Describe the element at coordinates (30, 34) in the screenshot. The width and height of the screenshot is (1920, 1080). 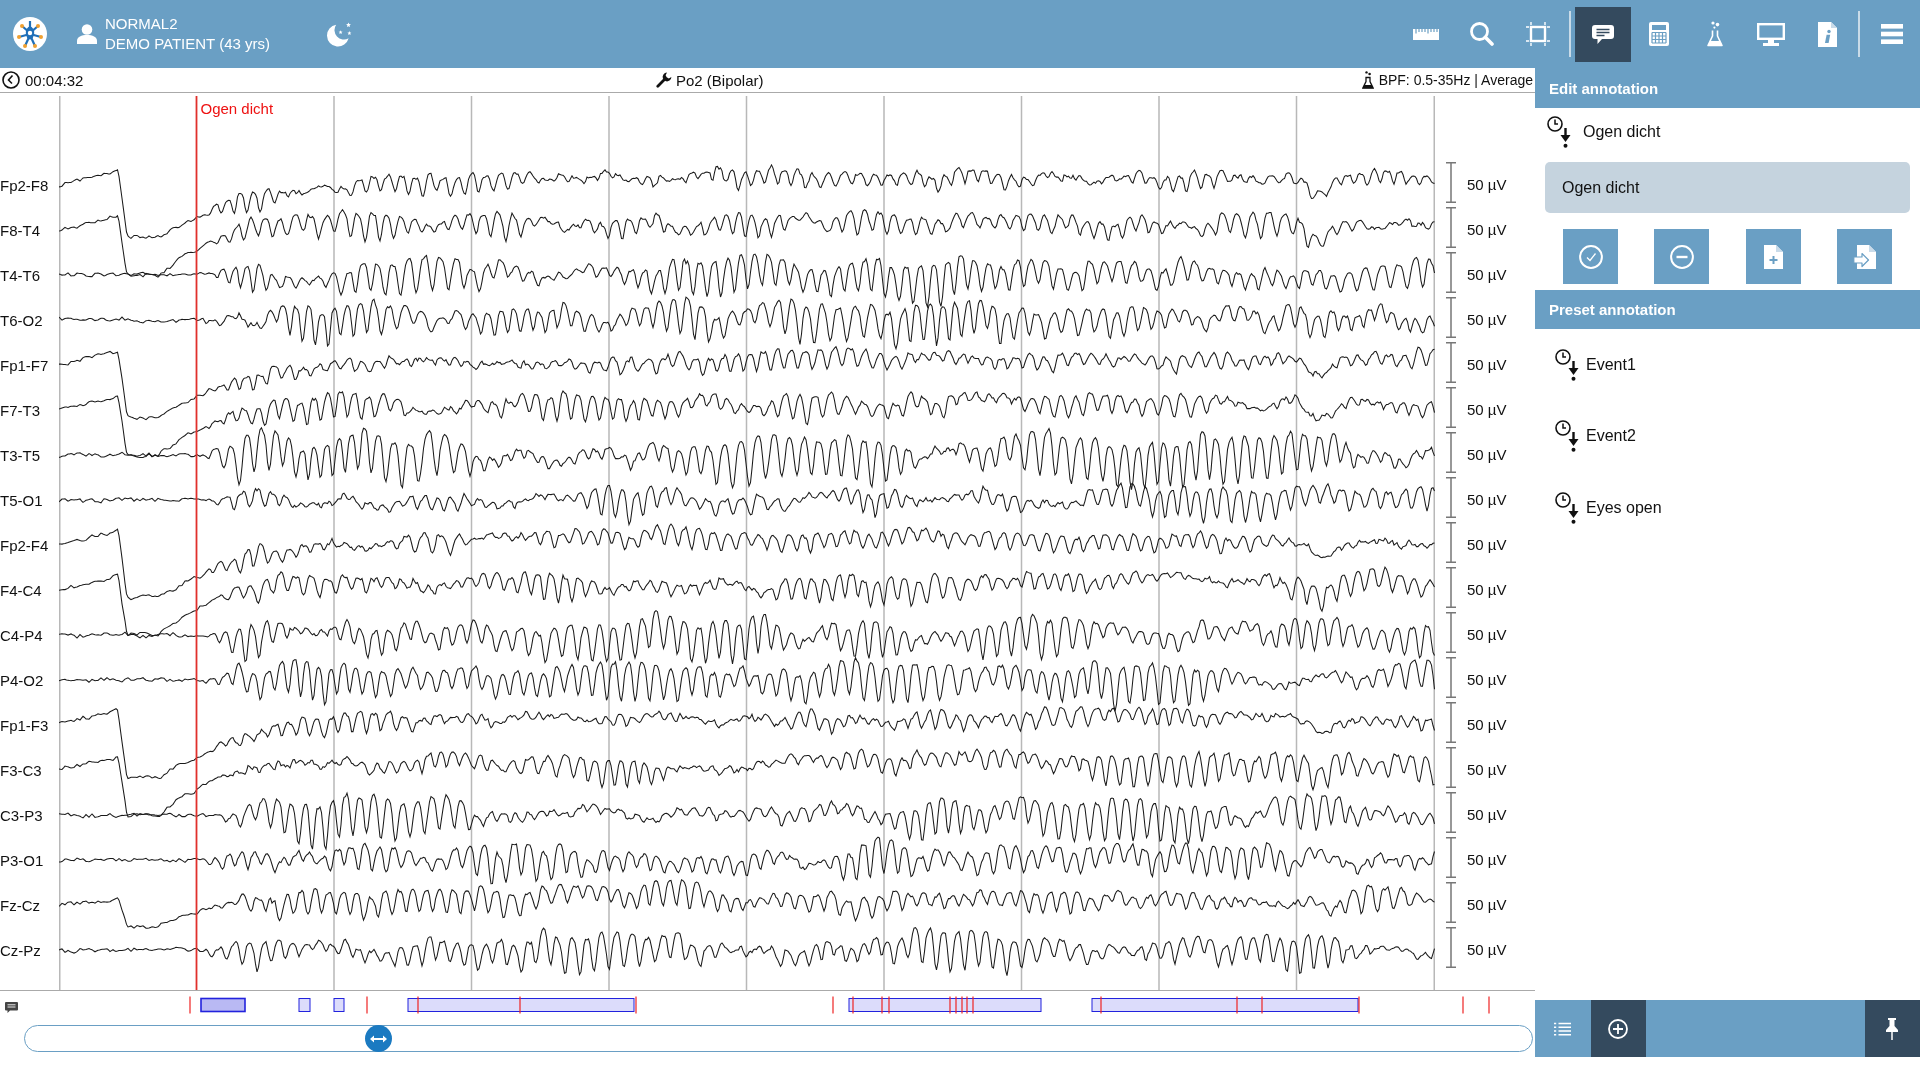
I see `logo-icon` at that location.